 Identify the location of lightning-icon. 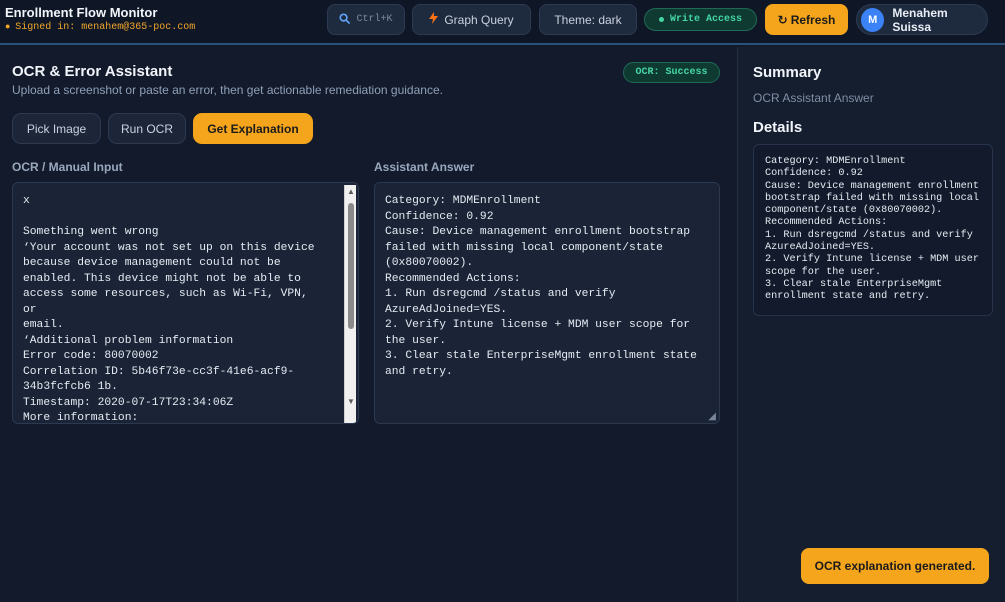
(434, 19).